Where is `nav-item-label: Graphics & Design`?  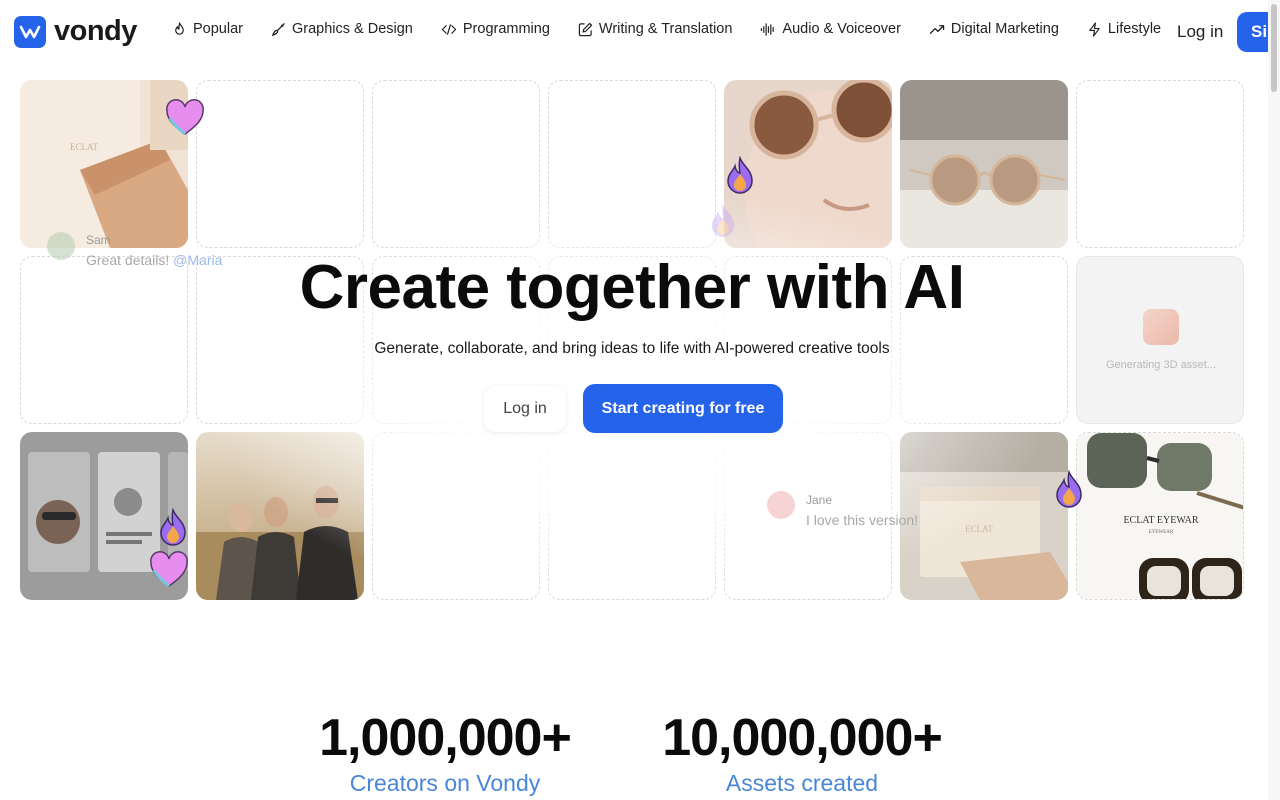
nav-item-label: Graphics & Design is located at coordinates (352, 29).